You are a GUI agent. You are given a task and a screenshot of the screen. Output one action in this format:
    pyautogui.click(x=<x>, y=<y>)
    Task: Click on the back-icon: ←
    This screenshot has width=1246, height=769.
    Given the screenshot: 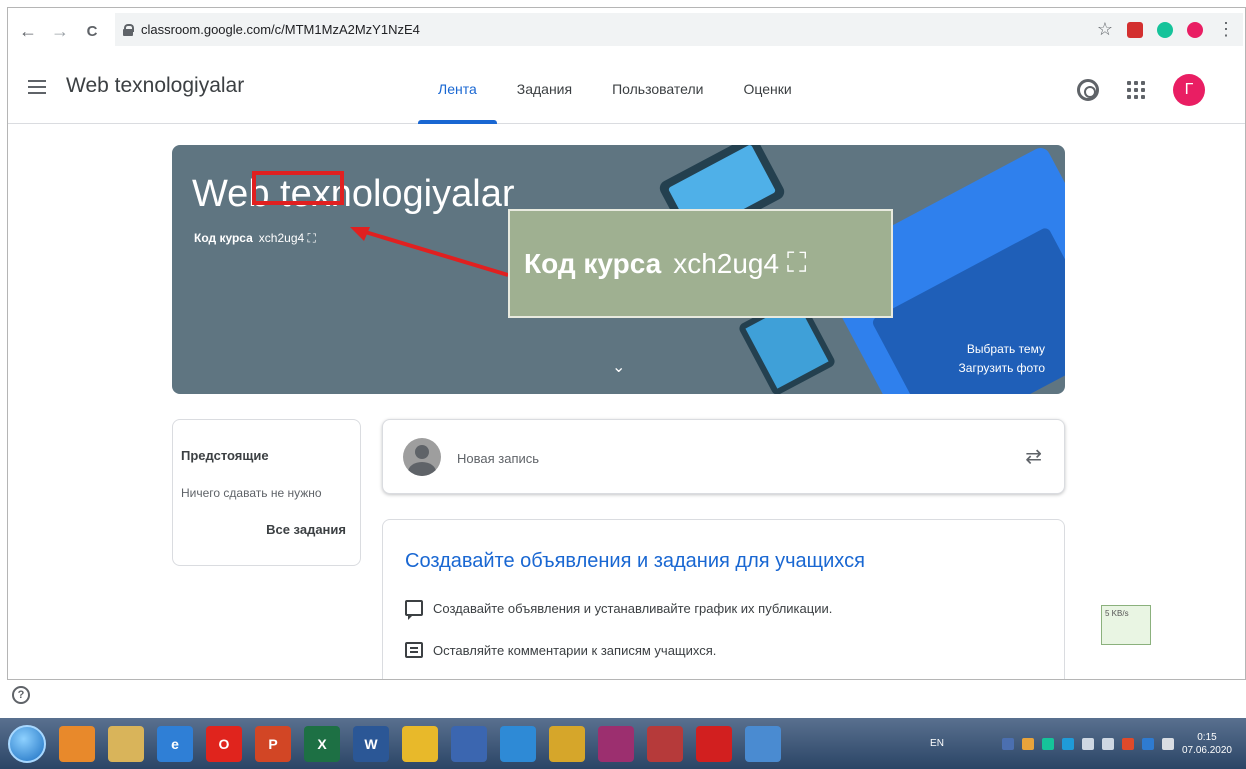 What is the action you would take?
    pyautogui.click(x=28, y=31)
    